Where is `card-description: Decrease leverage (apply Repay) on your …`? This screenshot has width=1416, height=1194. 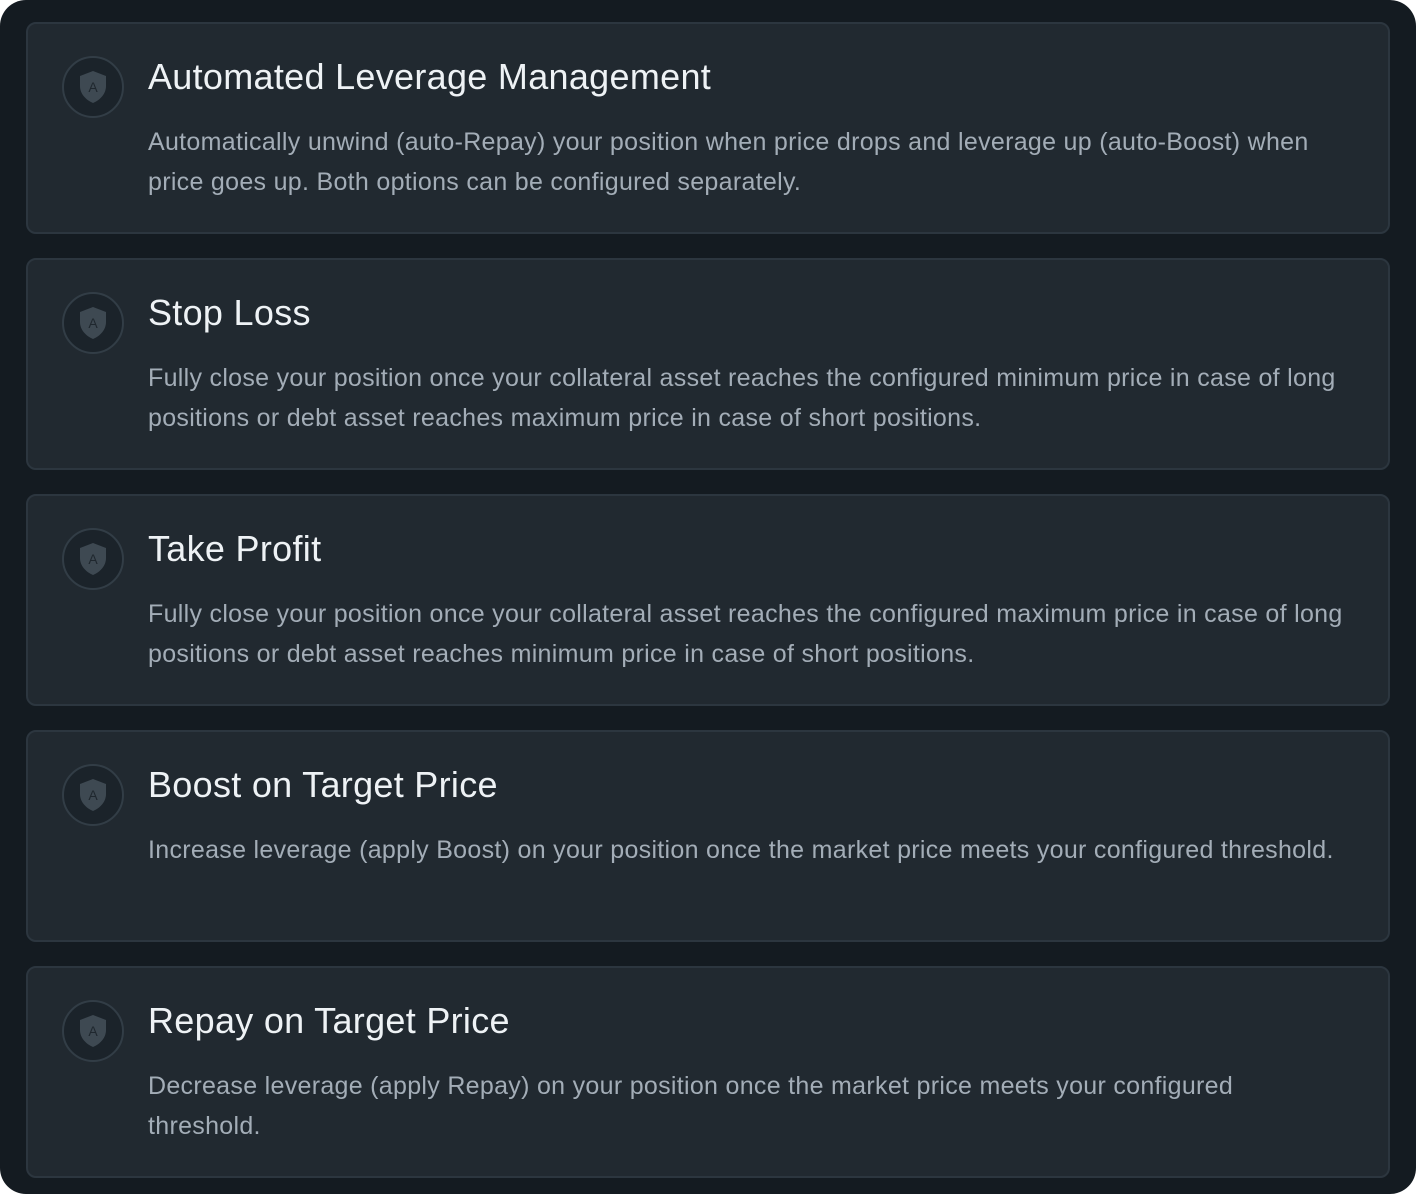
card-description: Decrease leverage (apply Repay) on your … is located at coordinates (691, 1106).